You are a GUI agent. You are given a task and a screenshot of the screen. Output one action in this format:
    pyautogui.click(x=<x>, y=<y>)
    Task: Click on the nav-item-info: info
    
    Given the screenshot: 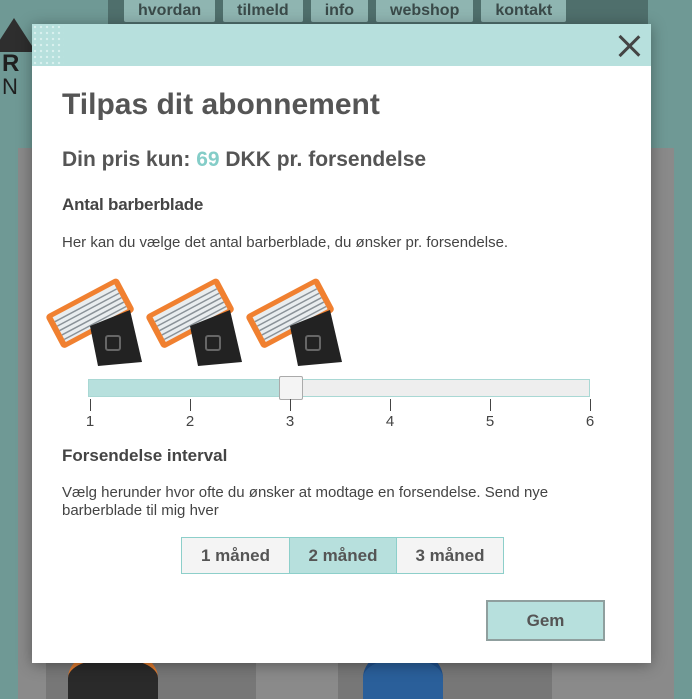 What is the action you would take?
    pyautogui.click(x=339, y=11)
    